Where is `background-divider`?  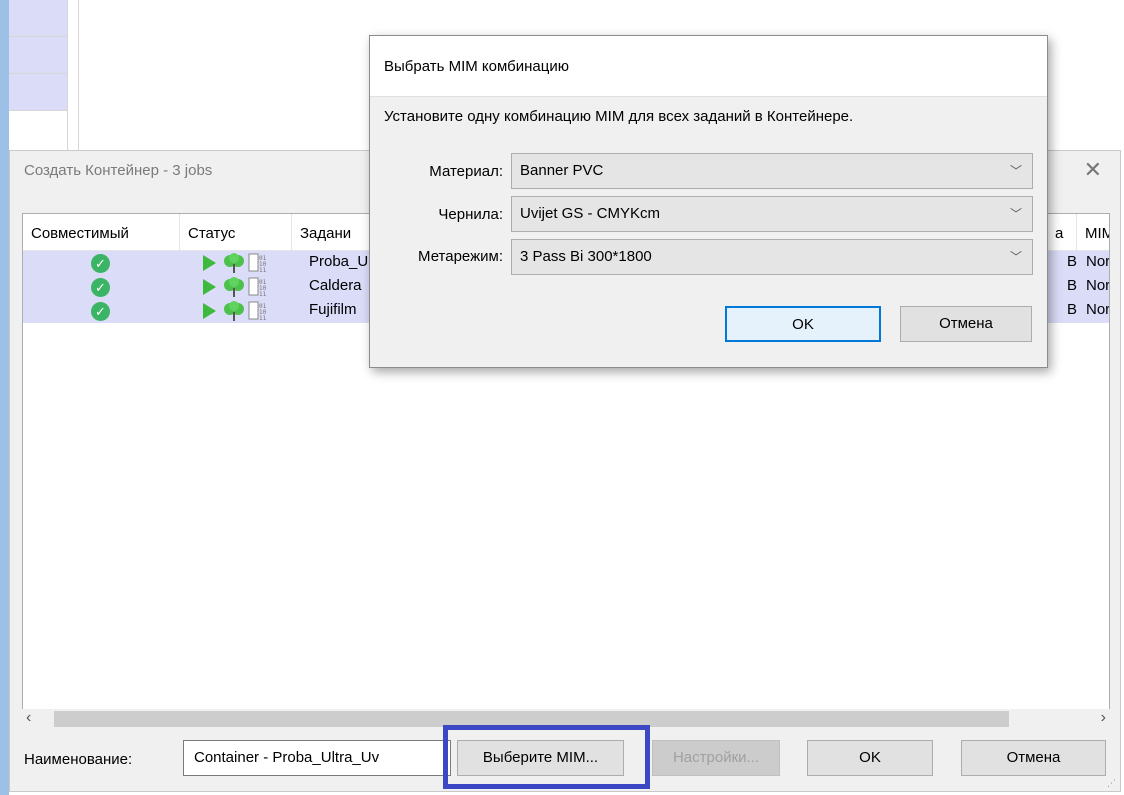
background-divider is located at coordinates (78, 75).